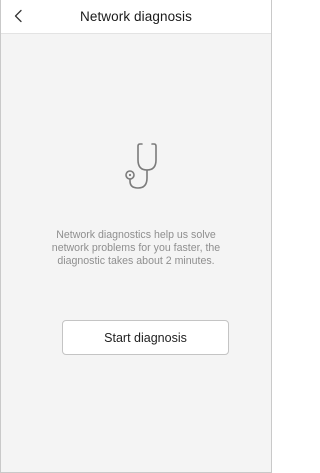 Image resolution: width=320 pixels, height=473 pixels. I want to click on header-bar: Network diagnosis, so click(136, 17).